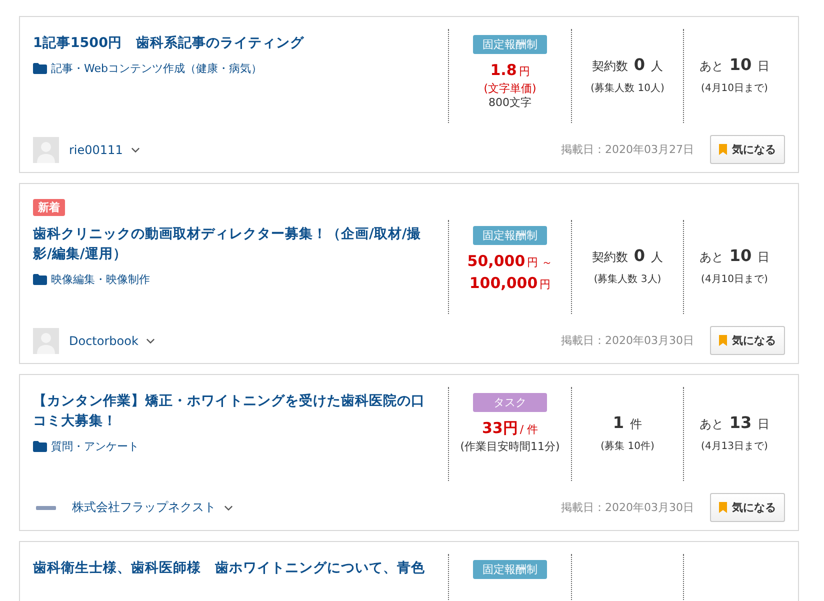 The height and width of the screenshot is (601, 824). I want to click on price-text: (作業目安時間11分), so click(510, 447).